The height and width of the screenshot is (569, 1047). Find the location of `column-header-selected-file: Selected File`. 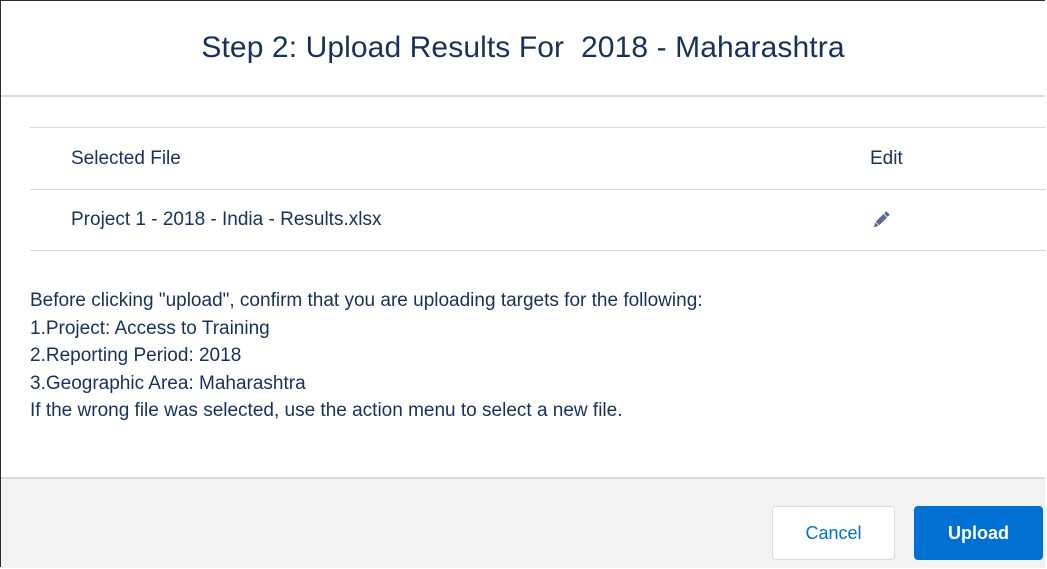

column-header-selected-file: Selected File is located at coordinates (126, 158).